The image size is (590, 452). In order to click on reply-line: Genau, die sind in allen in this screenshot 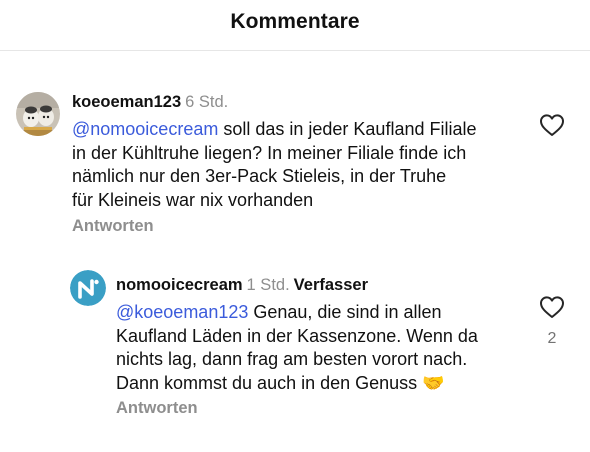, I will do `click(345, 312)`.